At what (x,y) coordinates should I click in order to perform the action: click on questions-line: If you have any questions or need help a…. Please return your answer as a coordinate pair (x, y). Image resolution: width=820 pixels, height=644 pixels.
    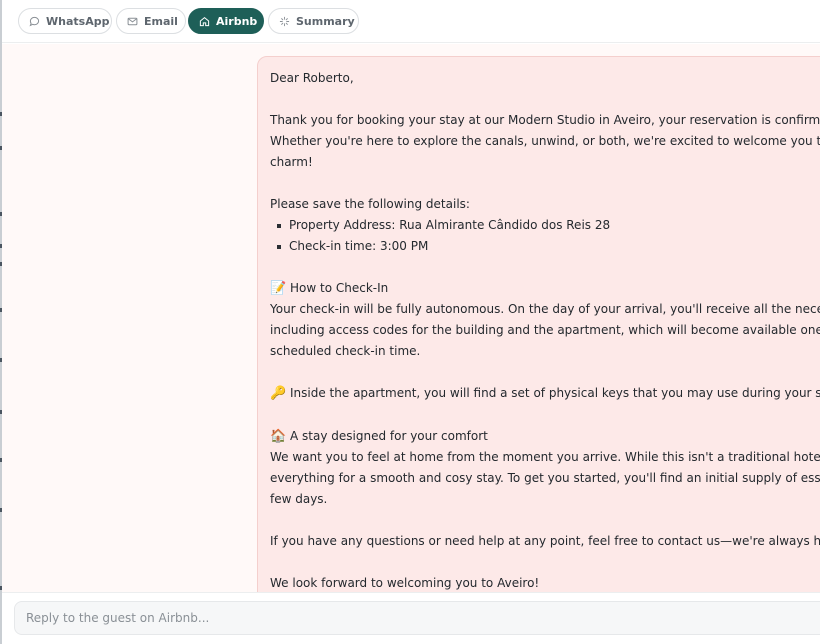
    Looking at the image, I should click on (545, 541).